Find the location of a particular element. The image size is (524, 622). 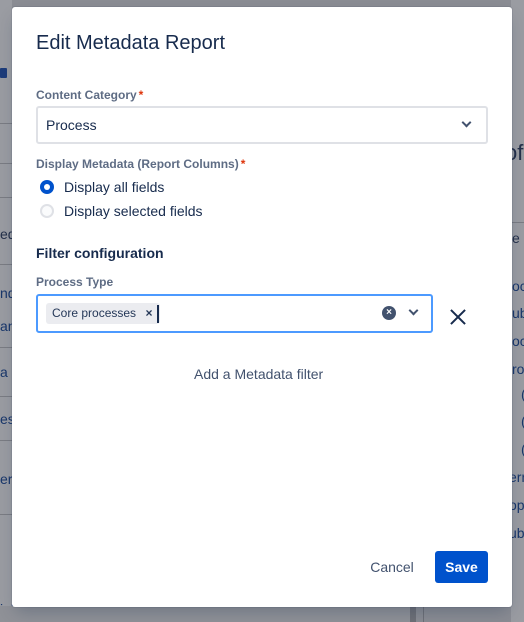

filter-configuration-heading: Filter configuration is located at coordinates (100, 253).